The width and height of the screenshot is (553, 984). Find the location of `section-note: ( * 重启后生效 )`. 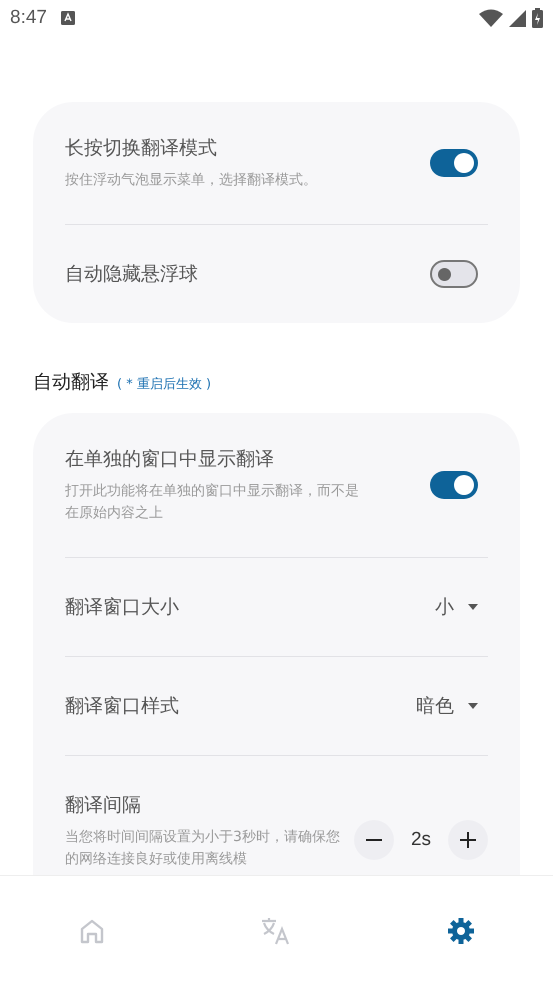

section-note: ( * 重启后生效 ) is located at coordinates (164, 384).